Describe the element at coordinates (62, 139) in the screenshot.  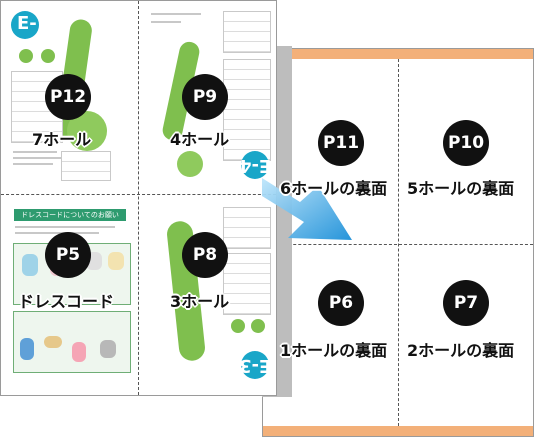
I see `panel-caption: 7ホール` at that location.